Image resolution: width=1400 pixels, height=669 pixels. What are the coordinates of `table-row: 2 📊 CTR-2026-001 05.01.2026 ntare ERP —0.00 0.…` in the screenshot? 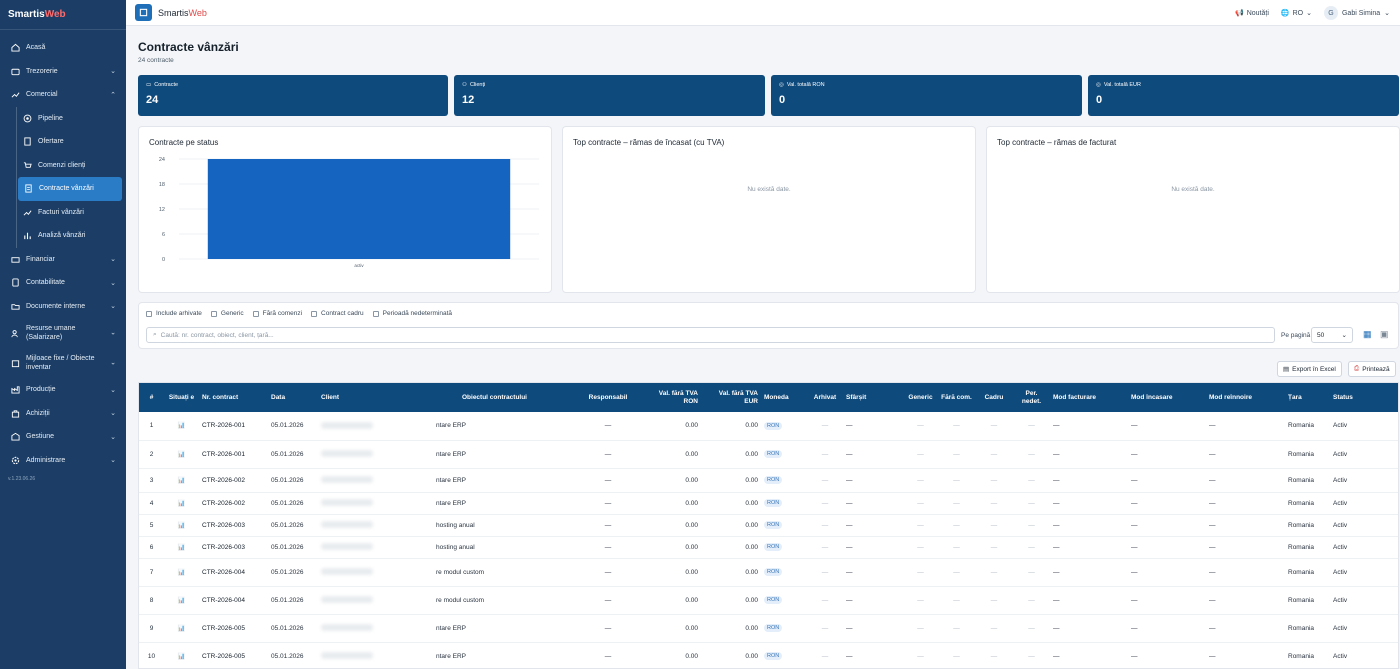 It's located at (768, 454).